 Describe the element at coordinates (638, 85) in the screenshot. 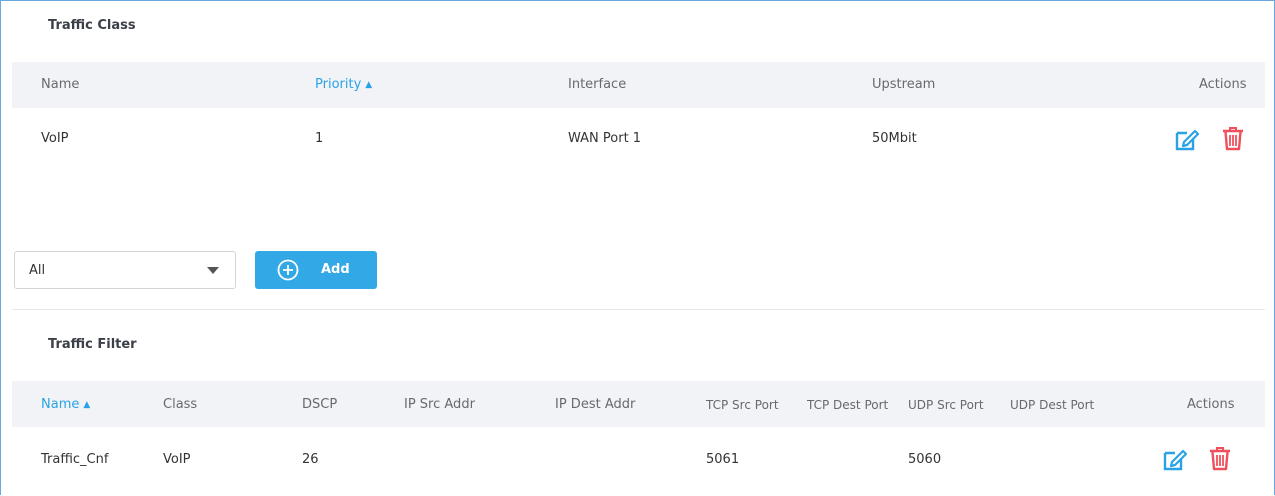

I see `traffic-class-table-header` at that location.